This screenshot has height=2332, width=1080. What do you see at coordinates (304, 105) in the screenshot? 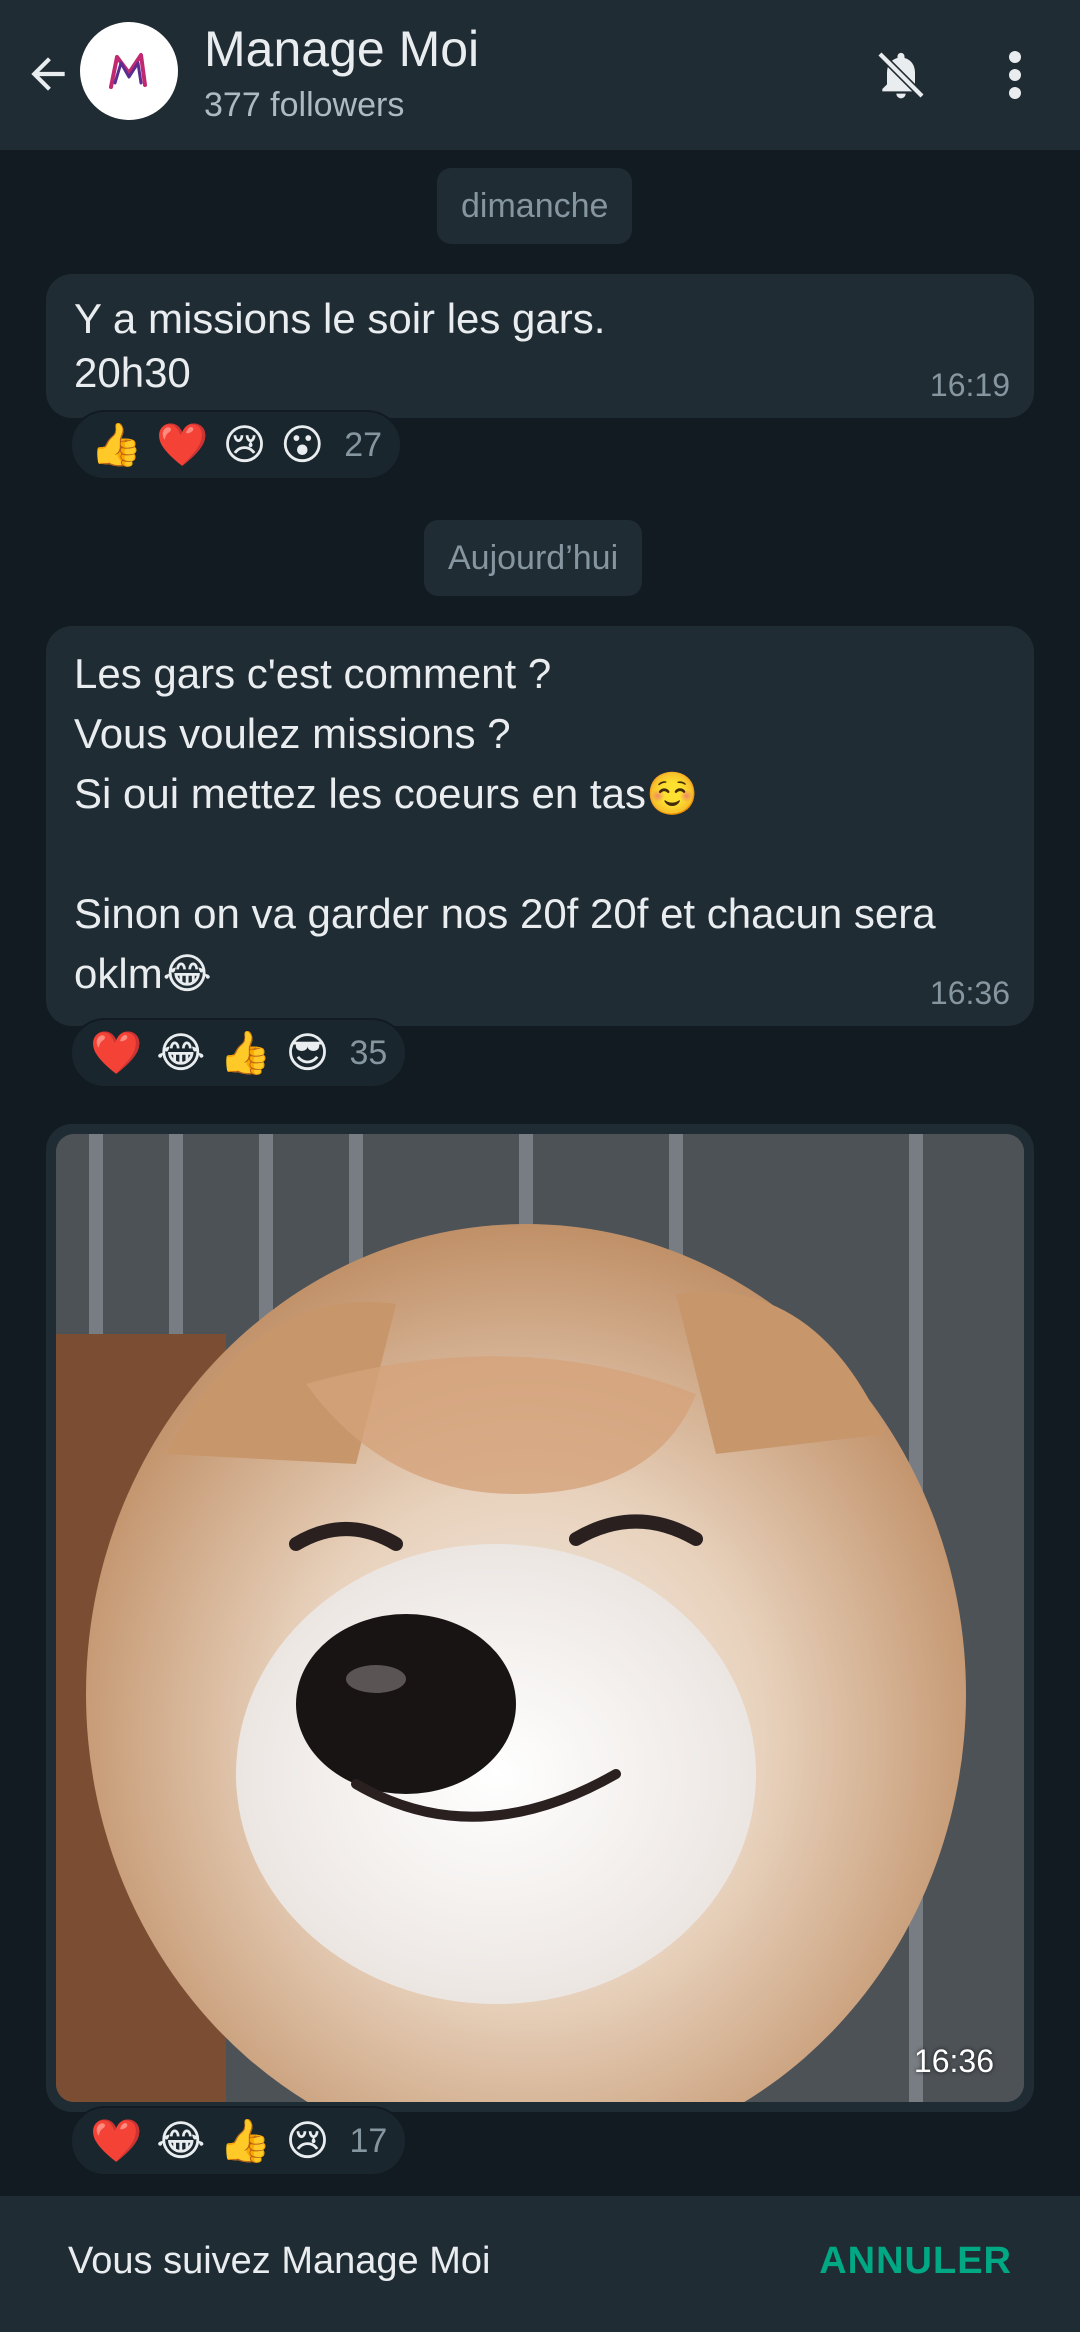
I see `follower-count: 377 followers` at bounding box center [304, 105].